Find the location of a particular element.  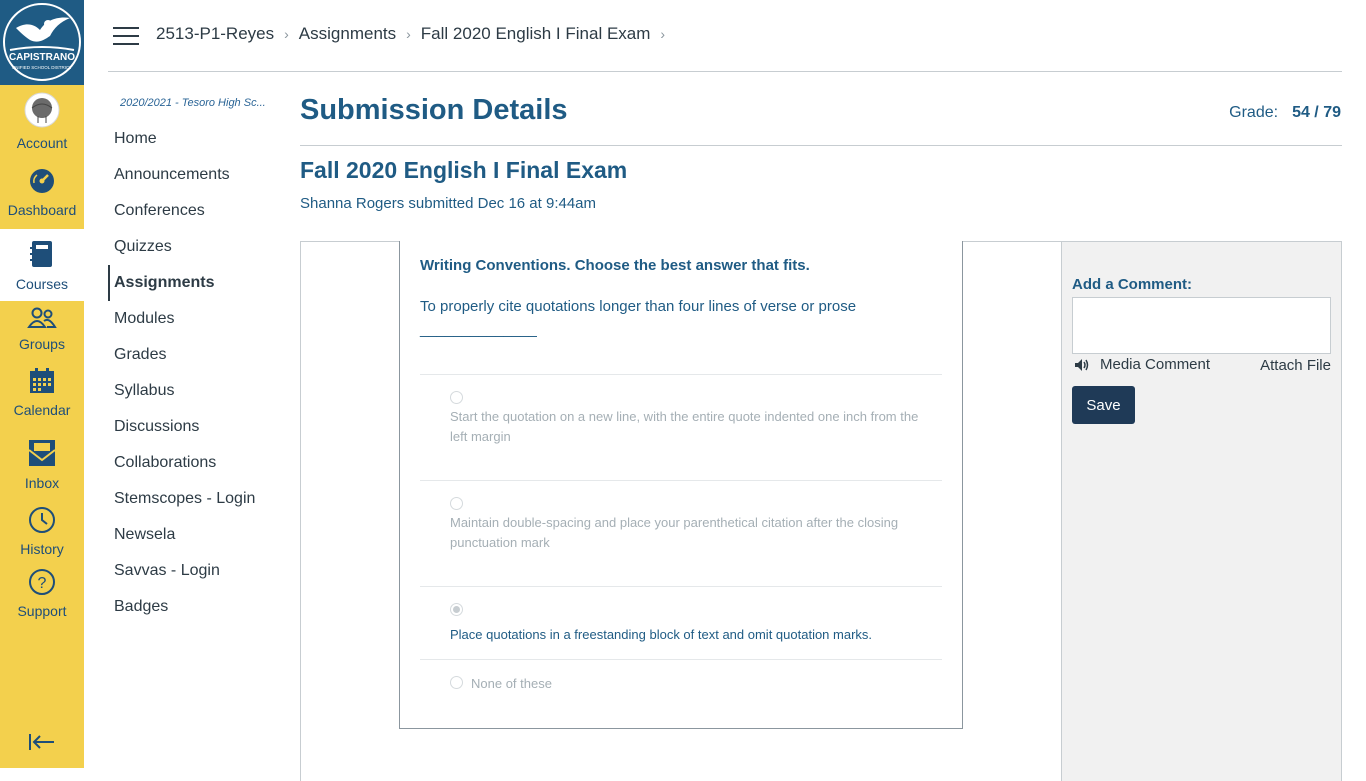

course-nav-syllabus: Syllabus is located at coordinates (193, 391).